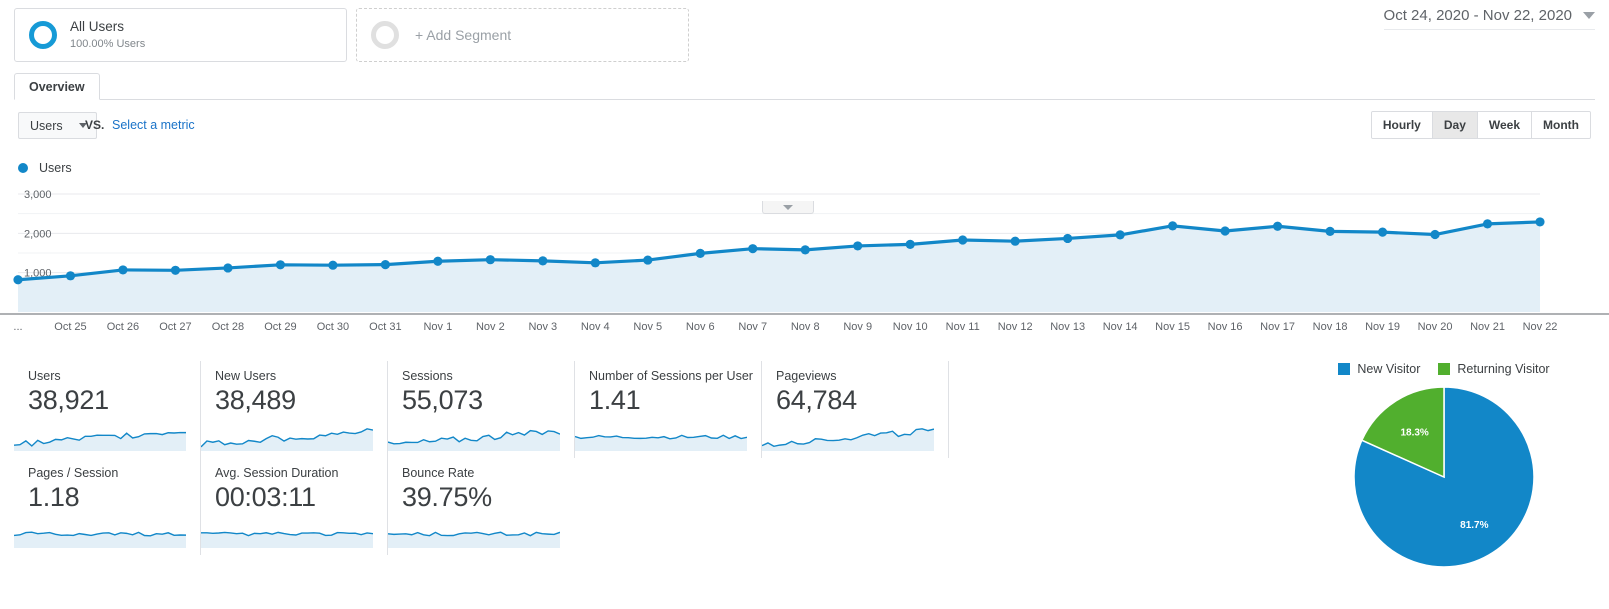  I want to click on x-axis-tick: Oct 25, so click(70, 327).